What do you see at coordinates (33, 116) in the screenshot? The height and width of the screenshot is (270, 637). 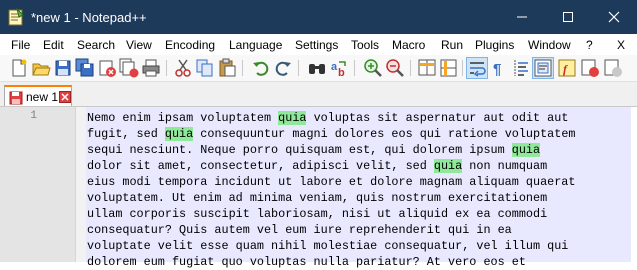 I see `line-number: 1` at bounding box center [33, 116].